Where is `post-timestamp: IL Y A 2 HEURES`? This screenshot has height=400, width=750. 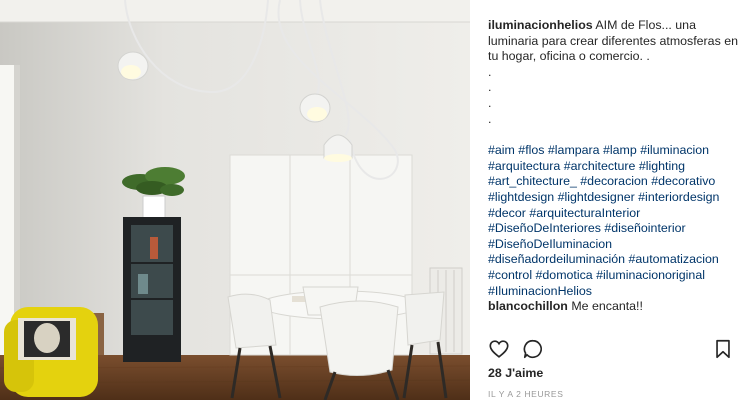 post-timestamp: IL Y A 2 HEURES is located at coordinates (525, 394).